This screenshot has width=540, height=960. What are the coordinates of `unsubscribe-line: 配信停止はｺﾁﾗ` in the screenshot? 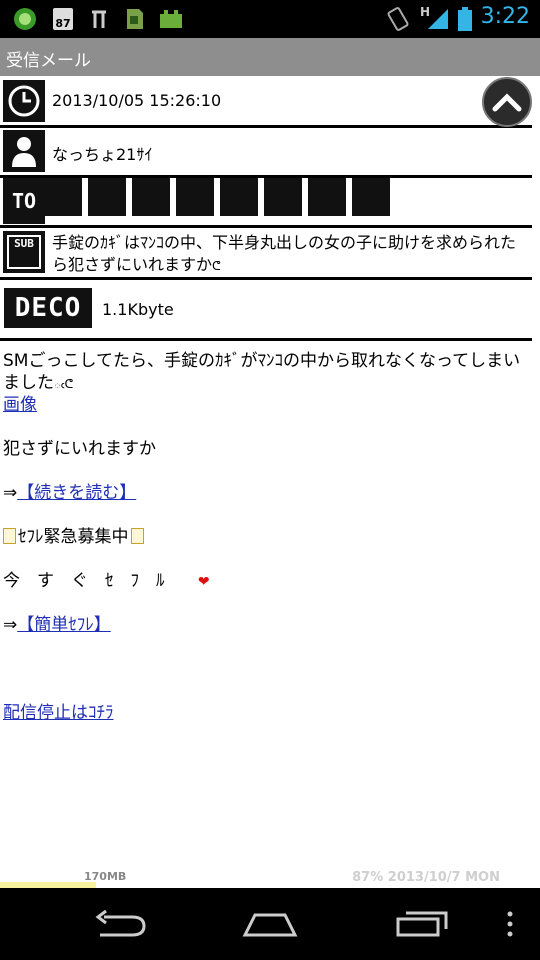 It's located at (58, 713).